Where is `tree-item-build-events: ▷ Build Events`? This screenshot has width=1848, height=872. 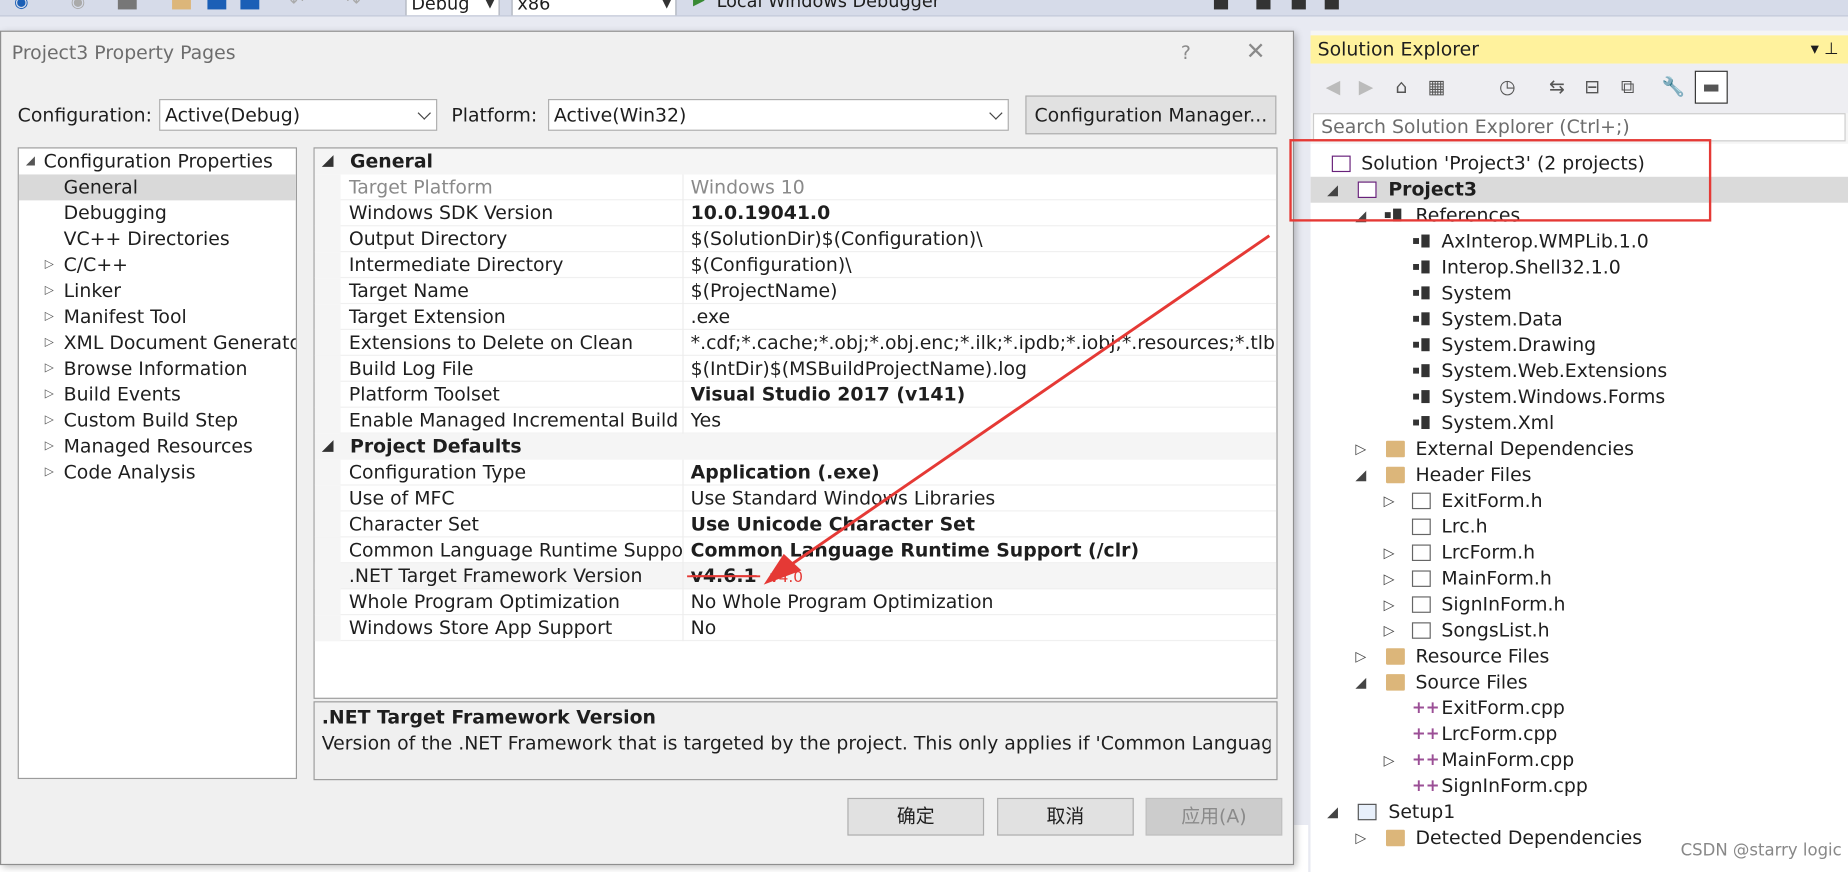
tree-item-build-events: ▷ Build Events is located at coordinates (157, 395).